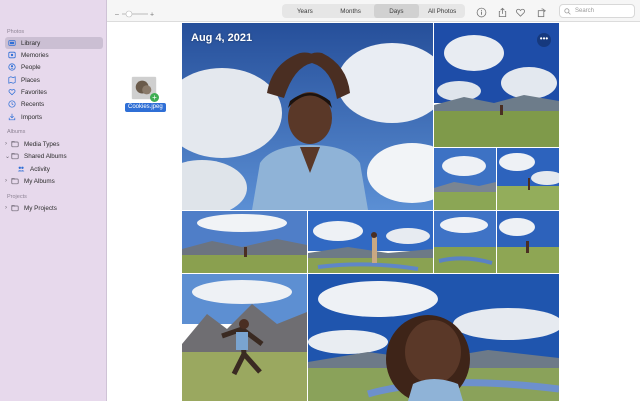  What do you see at coordinates (442, 11) in the screenshot?
I see `tab-all-photos: All Photos` at bounding box center [442, 11].